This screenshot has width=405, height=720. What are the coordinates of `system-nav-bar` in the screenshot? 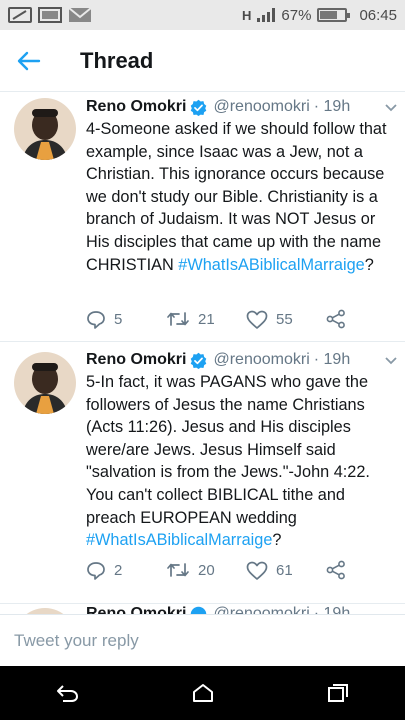 It's located at (202, 693).